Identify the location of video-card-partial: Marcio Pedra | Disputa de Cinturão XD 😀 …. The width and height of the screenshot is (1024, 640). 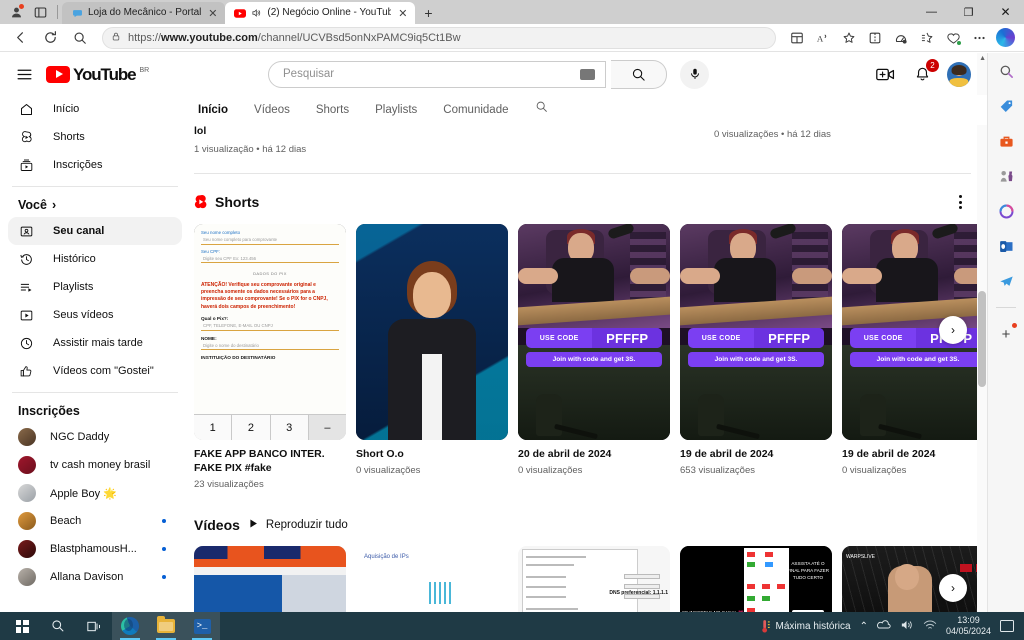
(303, 140).